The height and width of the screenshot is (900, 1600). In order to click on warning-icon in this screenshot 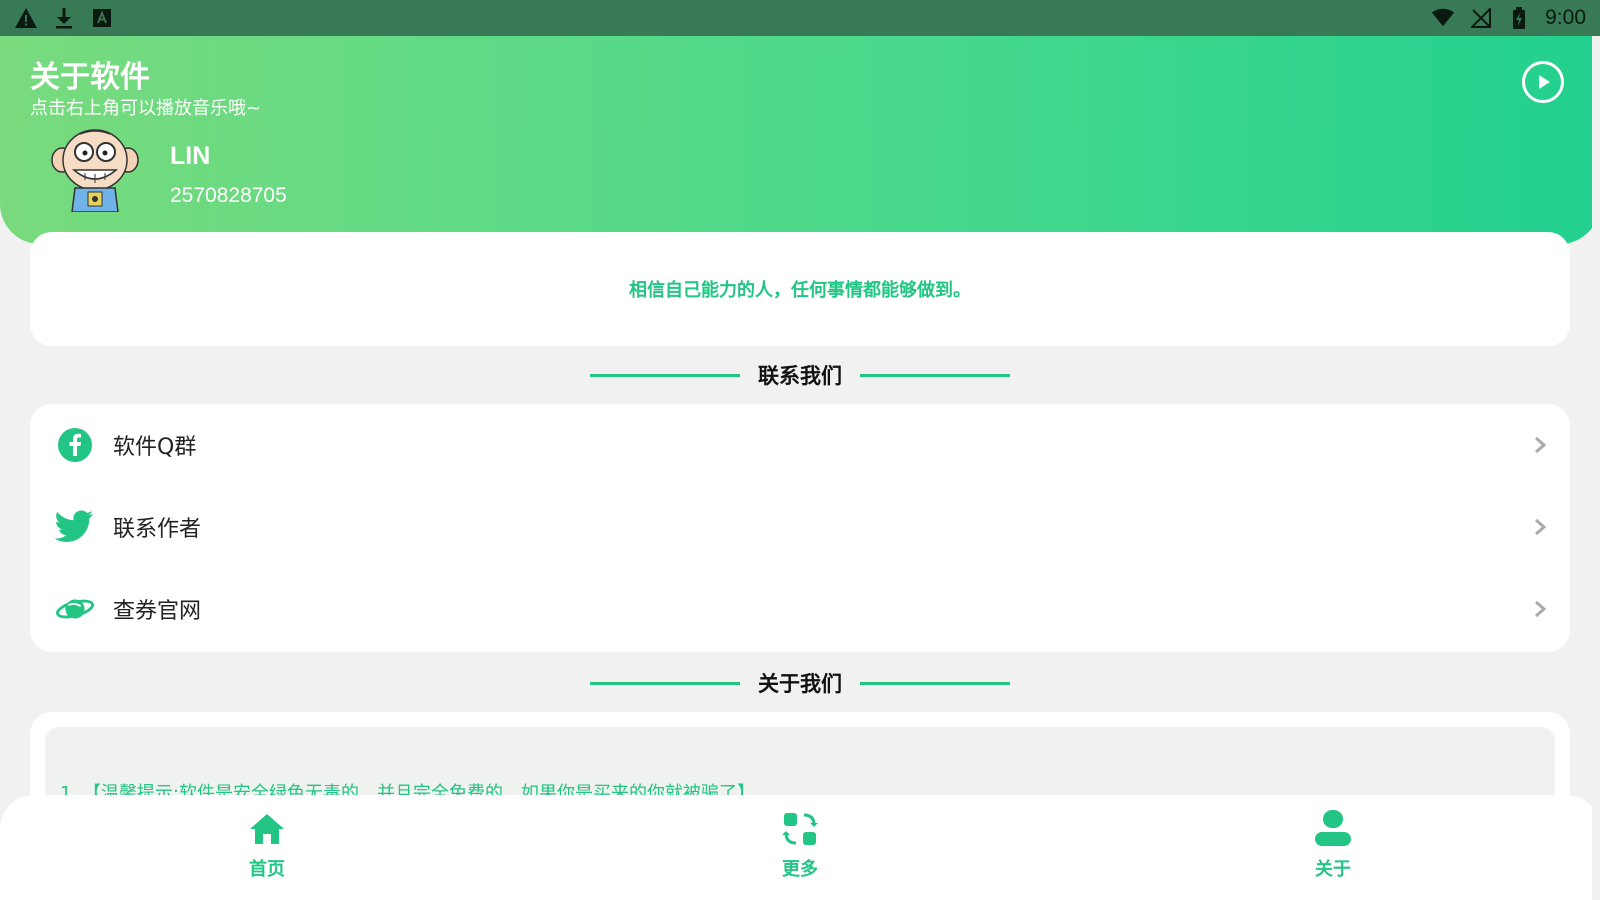, I will do `click(26, 18)`.